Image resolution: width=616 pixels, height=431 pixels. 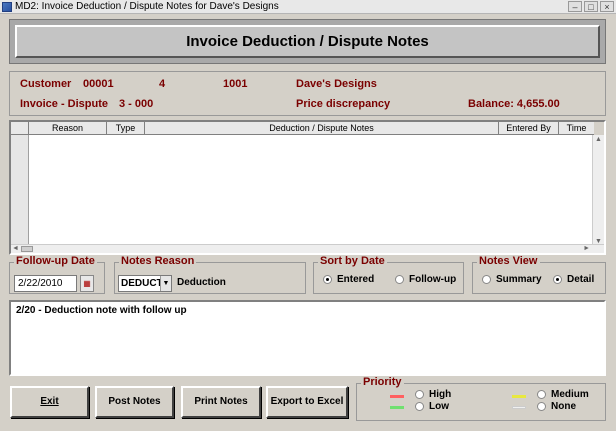 I want to click on notes-reason-selected: DEDUCT, so click(x=142, y=283).